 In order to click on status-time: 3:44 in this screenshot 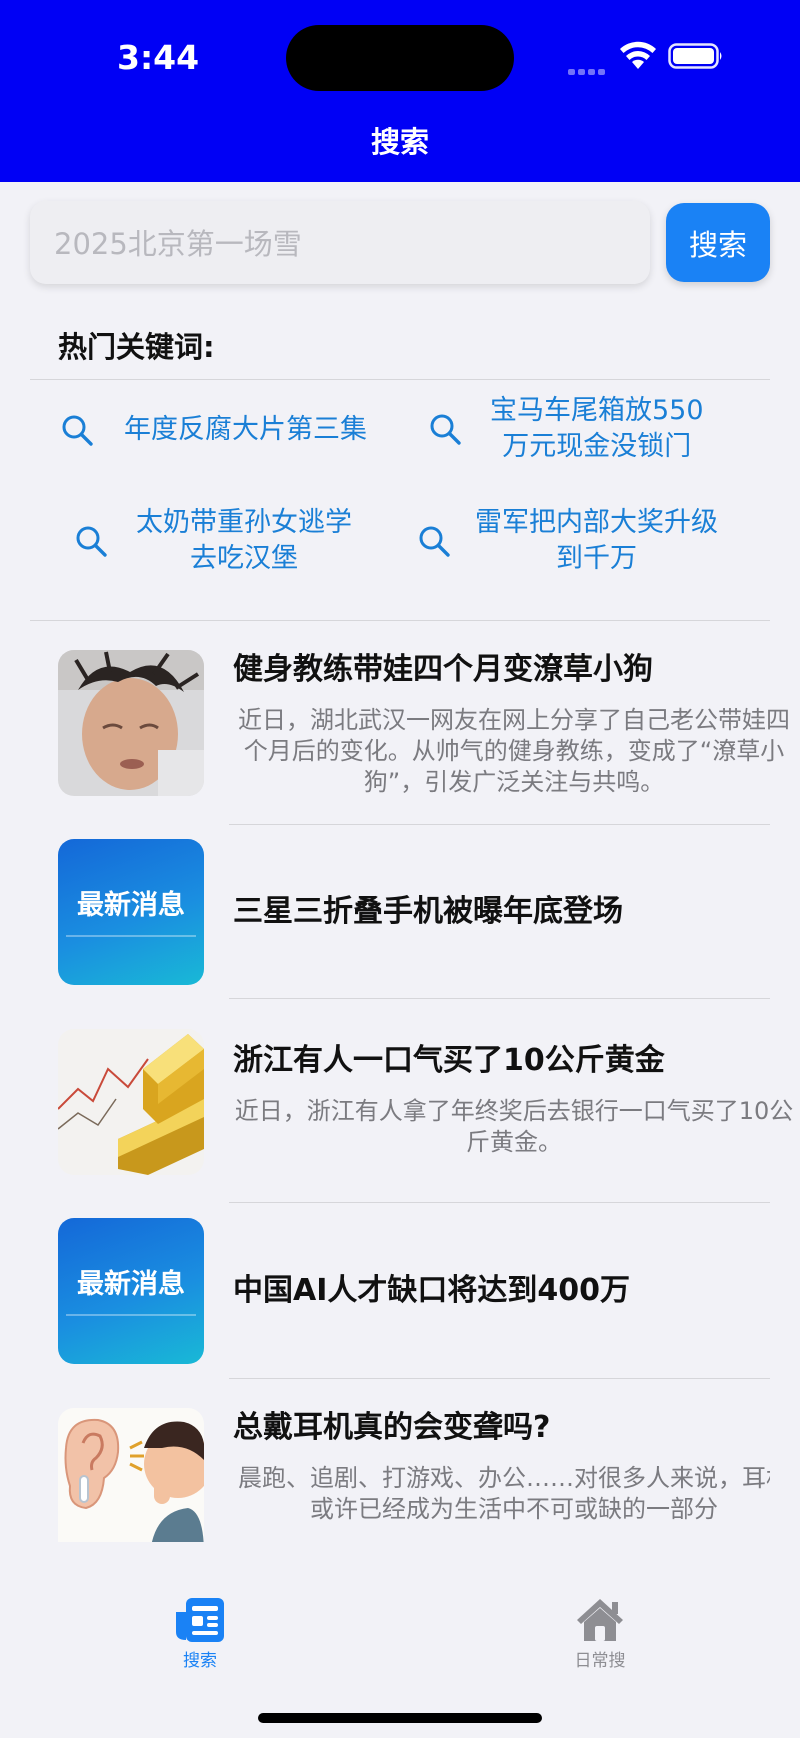, I will do `click(158, 57)`.